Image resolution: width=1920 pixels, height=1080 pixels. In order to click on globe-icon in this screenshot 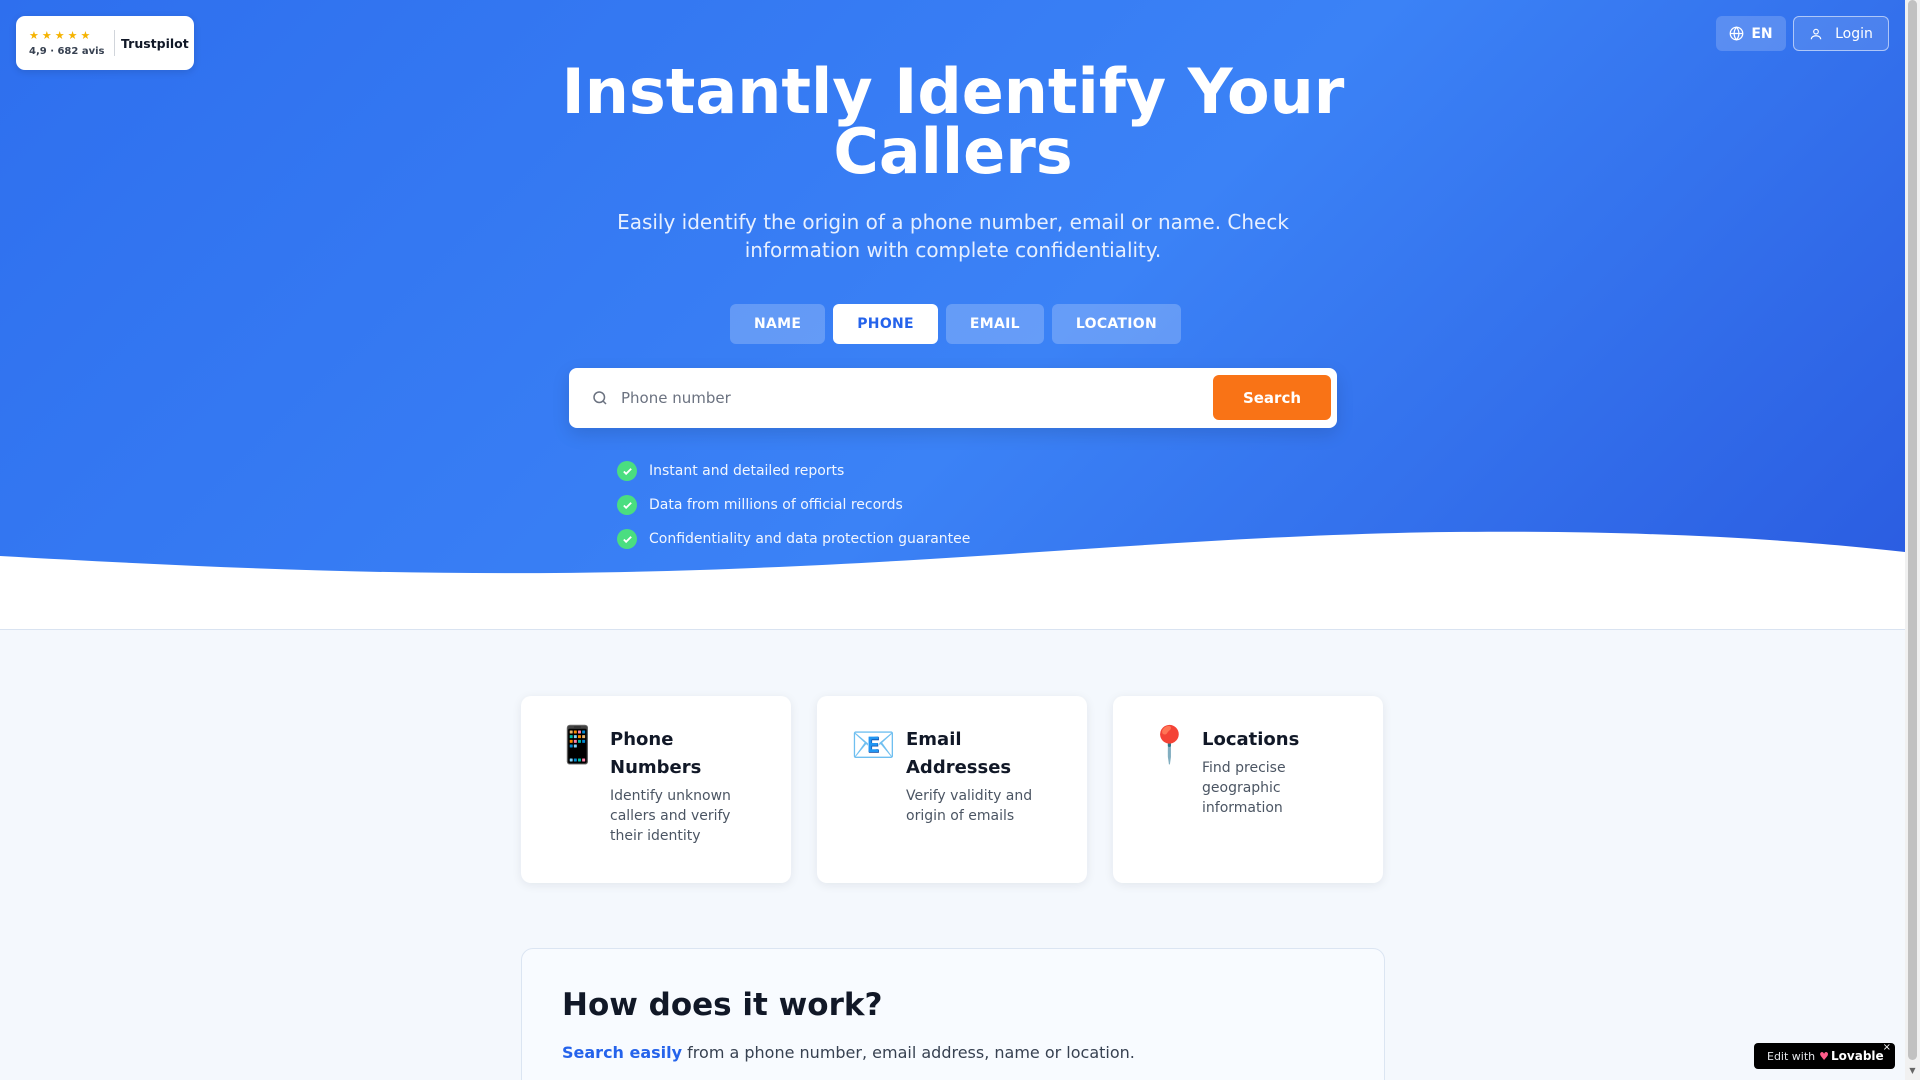, I will do `click(1736, 33)`.